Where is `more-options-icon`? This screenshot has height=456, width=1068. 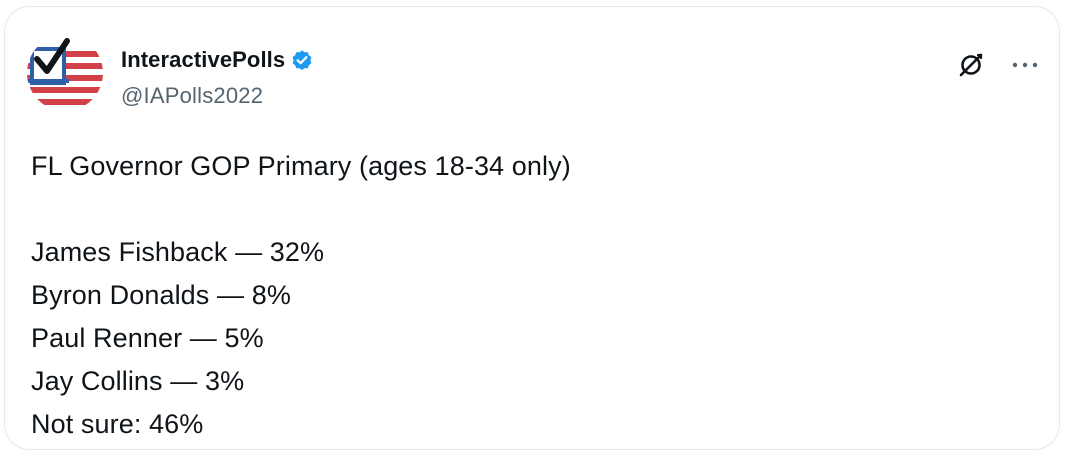
more-options-icon is located at coordinates (1025, 65).